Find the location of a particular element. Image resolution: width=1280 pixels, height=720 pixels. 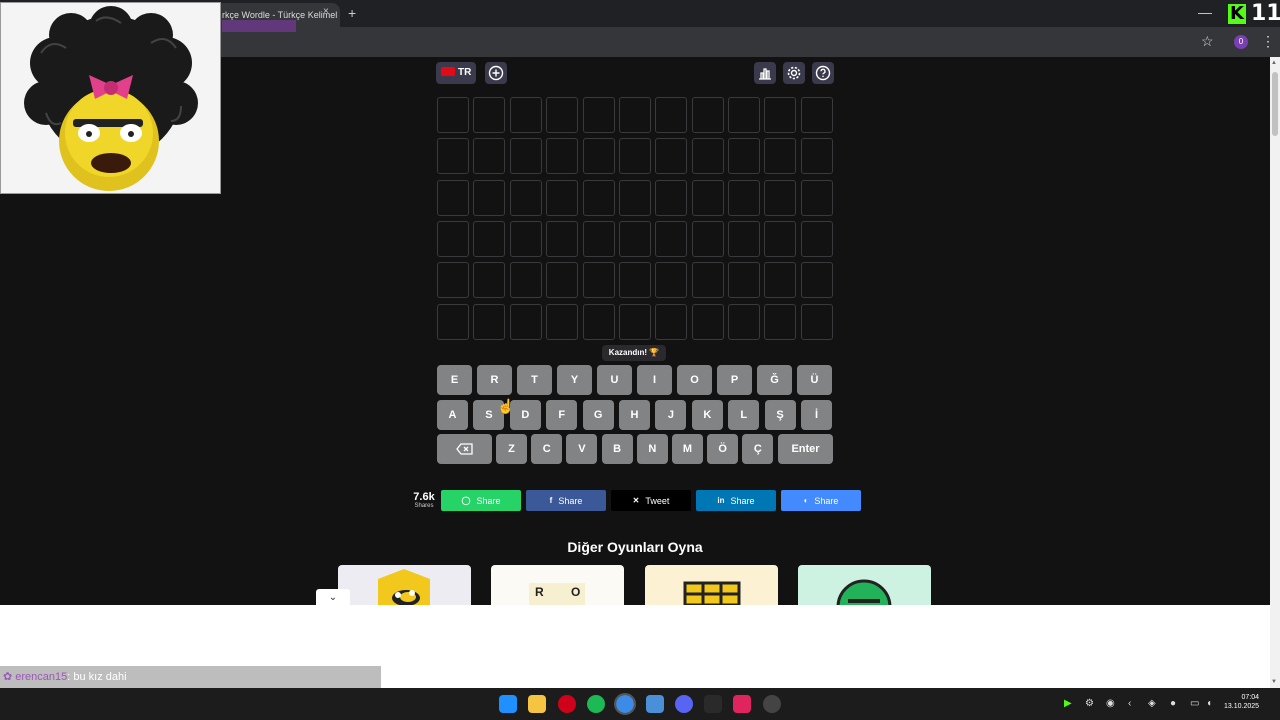

game-card-bee is located at coordinates (404, 585).